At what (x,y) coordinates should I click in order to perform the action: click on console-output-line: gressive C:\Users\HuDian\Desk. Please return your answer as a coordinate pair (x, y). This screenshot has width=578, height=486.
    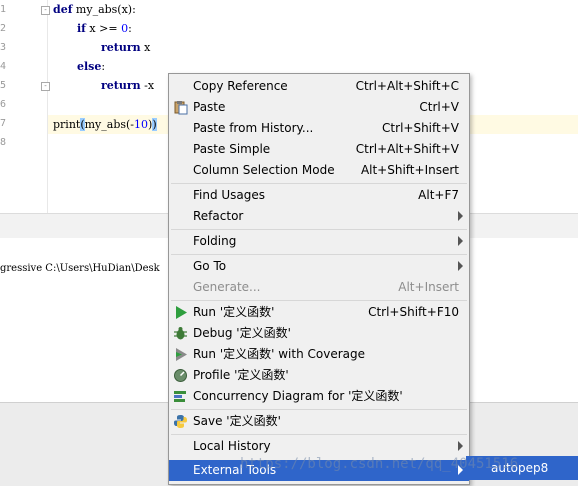
    Looking at the image, I should click on (80, 268).